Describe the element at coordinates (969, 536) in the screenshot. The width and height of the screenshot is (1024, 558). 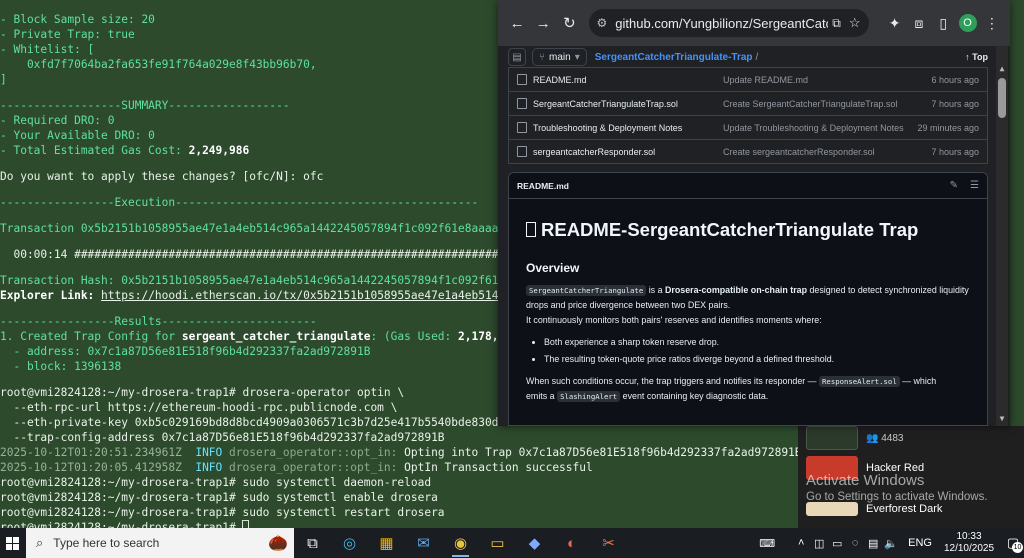
I see `clock-time: 10:33` at that location.